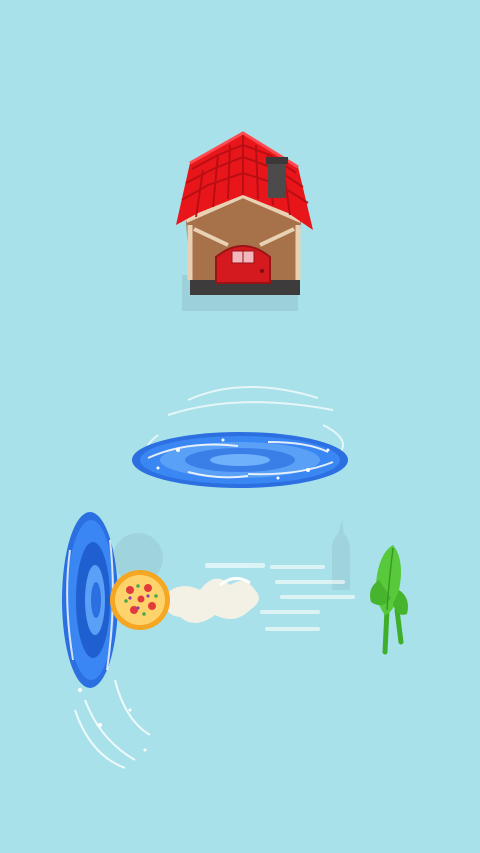  Describe the element at coordinates (390, 597) in the screenshot. I see `leaf-creature-icon` at that location.